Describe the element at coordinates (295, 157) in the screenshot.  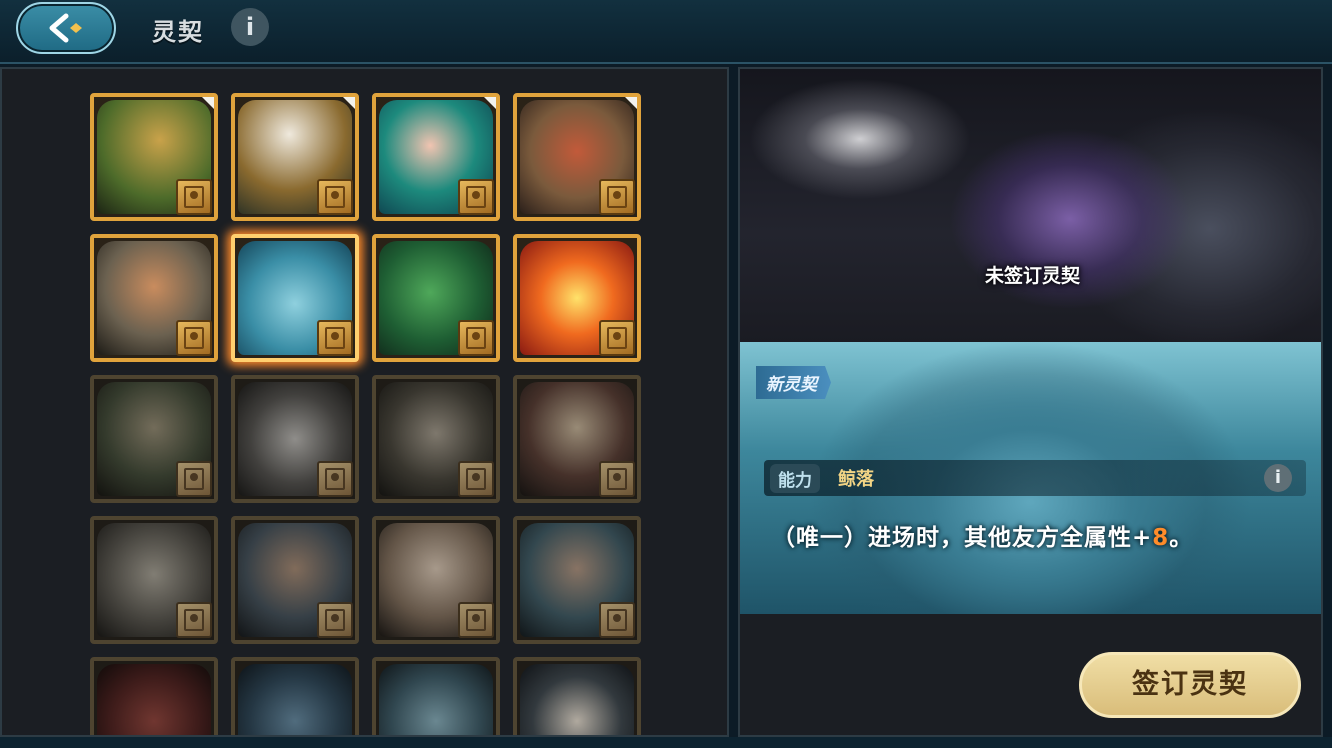
I see `contract-card-eagle-warrior` at that location.